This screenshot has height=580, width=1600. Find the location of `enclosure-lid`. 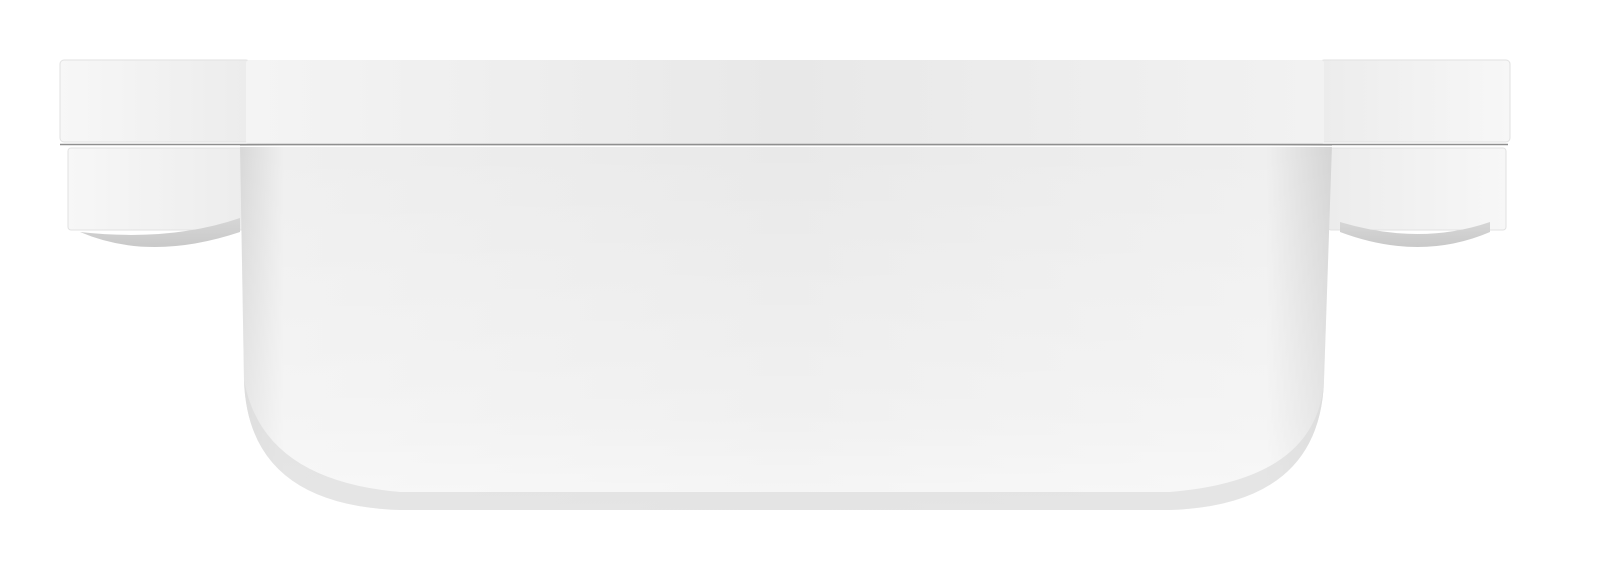

enclosure-lid is located at coordinates (785, 102).